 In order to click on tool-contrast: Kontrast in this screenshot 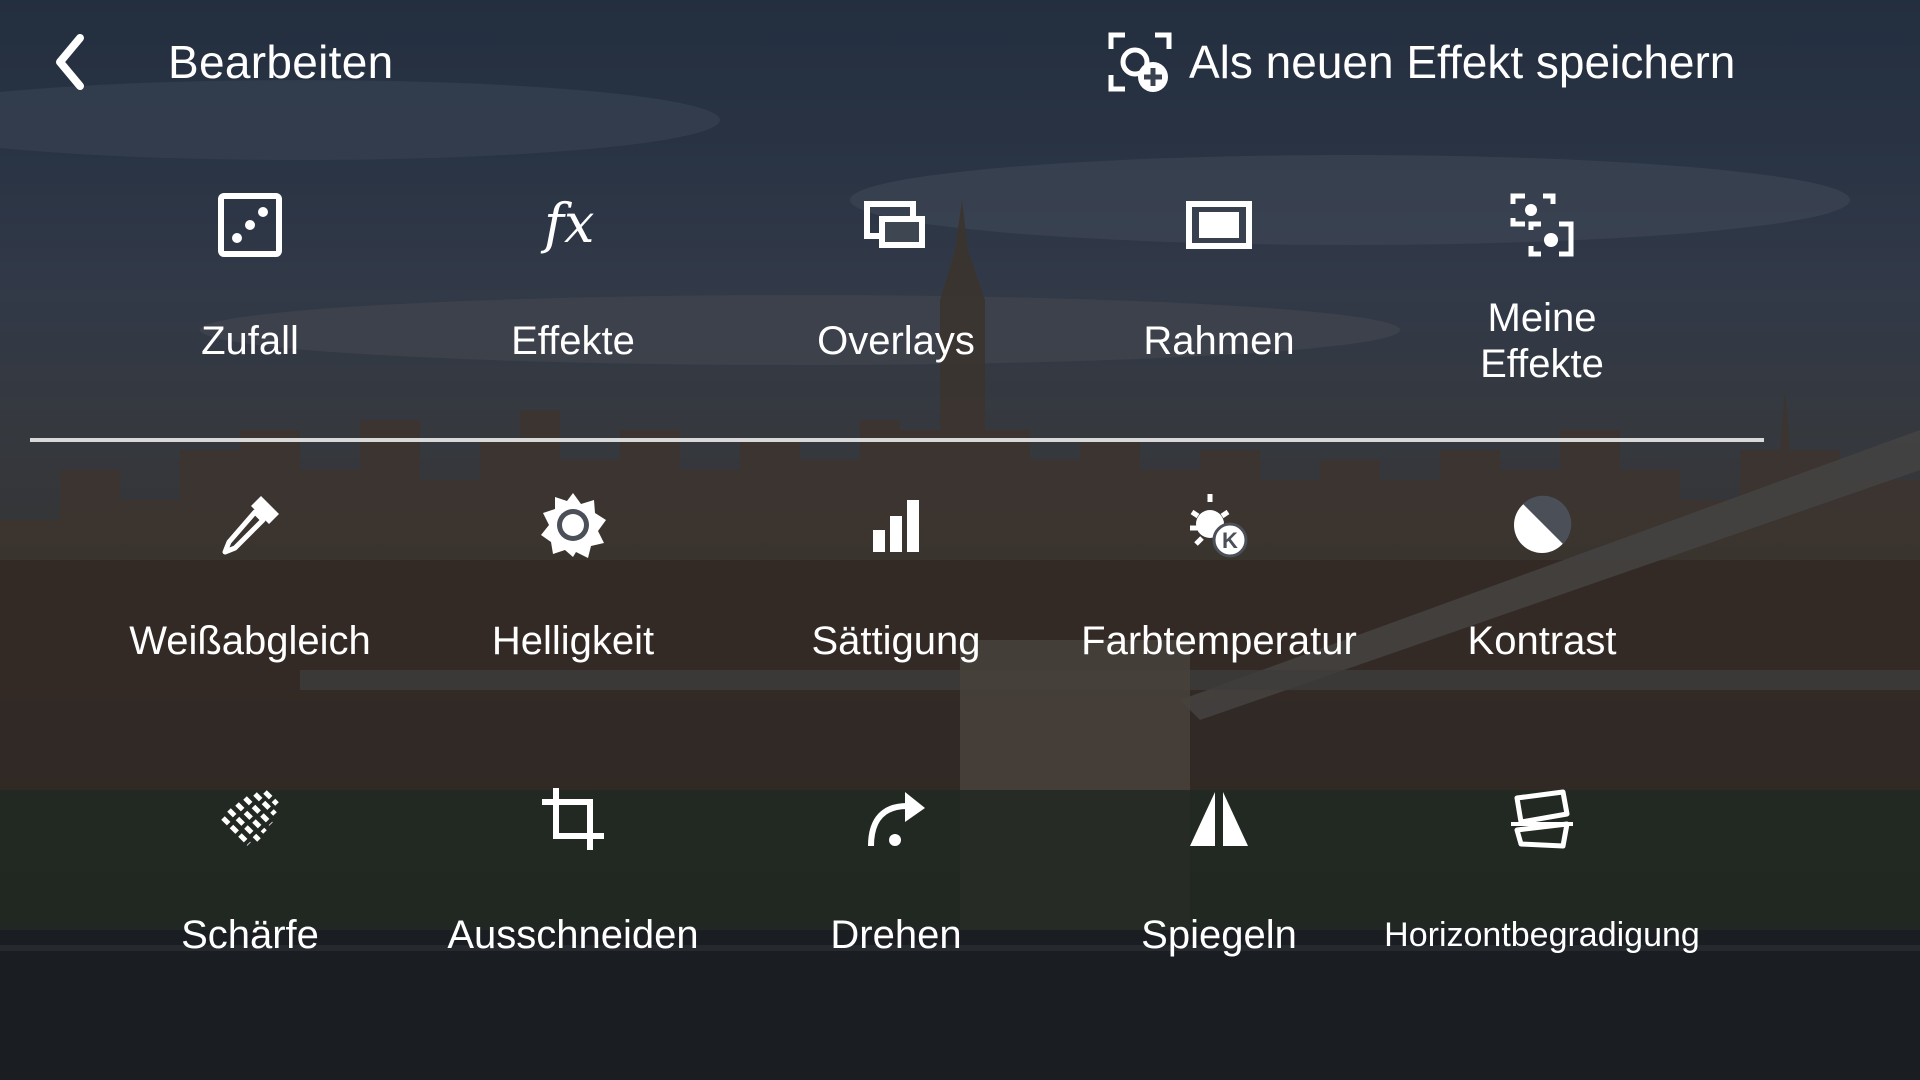, I will do `click(1542, 584)`.